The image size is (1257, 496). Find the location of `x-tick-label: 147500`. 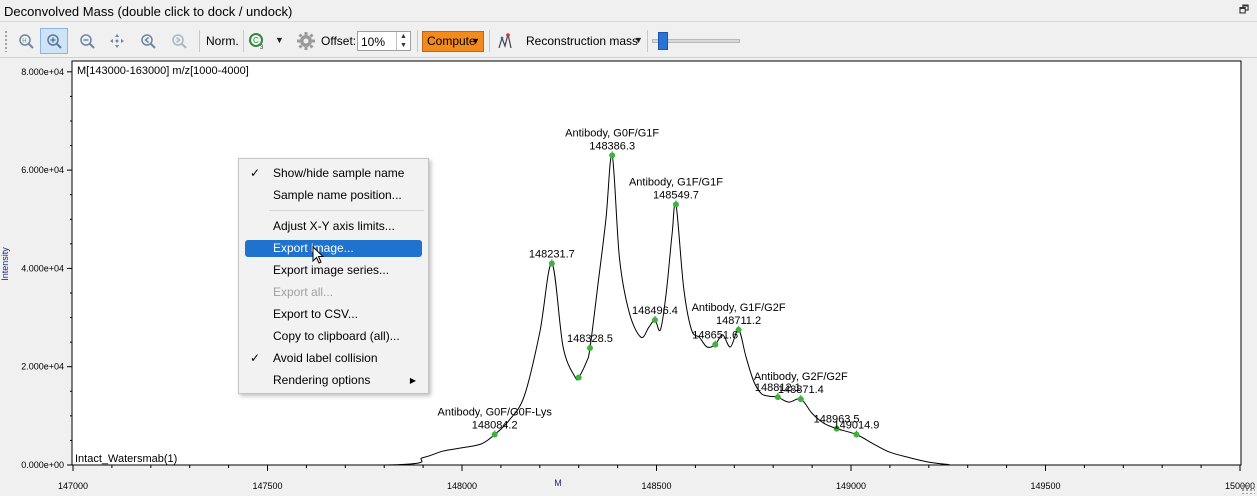

x-tick-label: 147500 is located at coordinates (267, 486).